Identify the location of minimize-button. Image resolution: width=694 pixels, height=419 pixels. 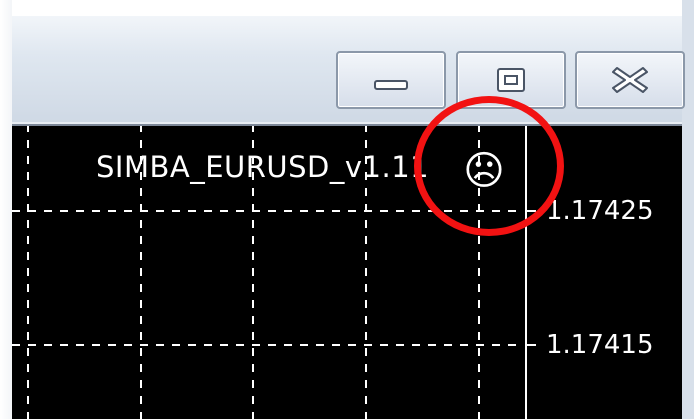
(391, 80).